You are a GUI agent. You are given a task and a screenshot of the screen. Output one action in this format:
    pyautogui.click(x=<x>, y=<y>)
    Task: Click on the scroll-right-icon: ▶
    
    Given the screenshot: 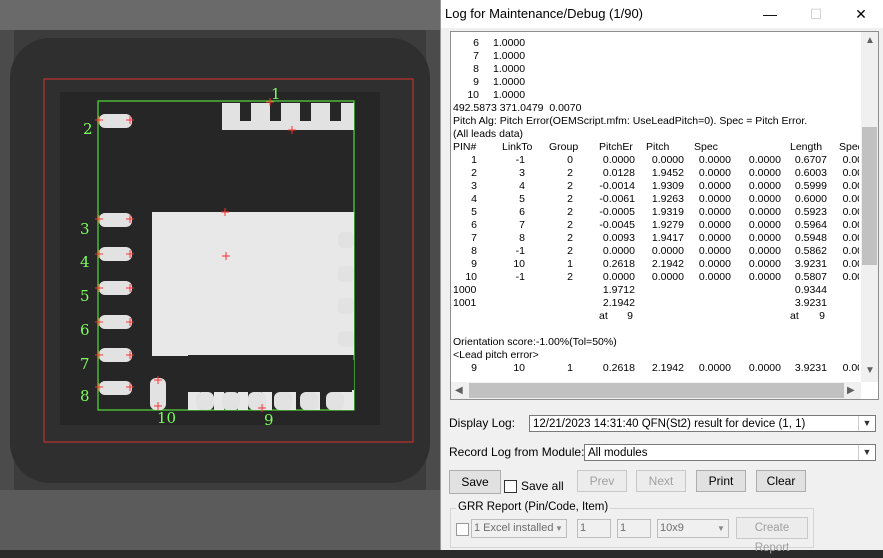 What is the action you would take?
    pyautogui.click(x=851, y=390)
    